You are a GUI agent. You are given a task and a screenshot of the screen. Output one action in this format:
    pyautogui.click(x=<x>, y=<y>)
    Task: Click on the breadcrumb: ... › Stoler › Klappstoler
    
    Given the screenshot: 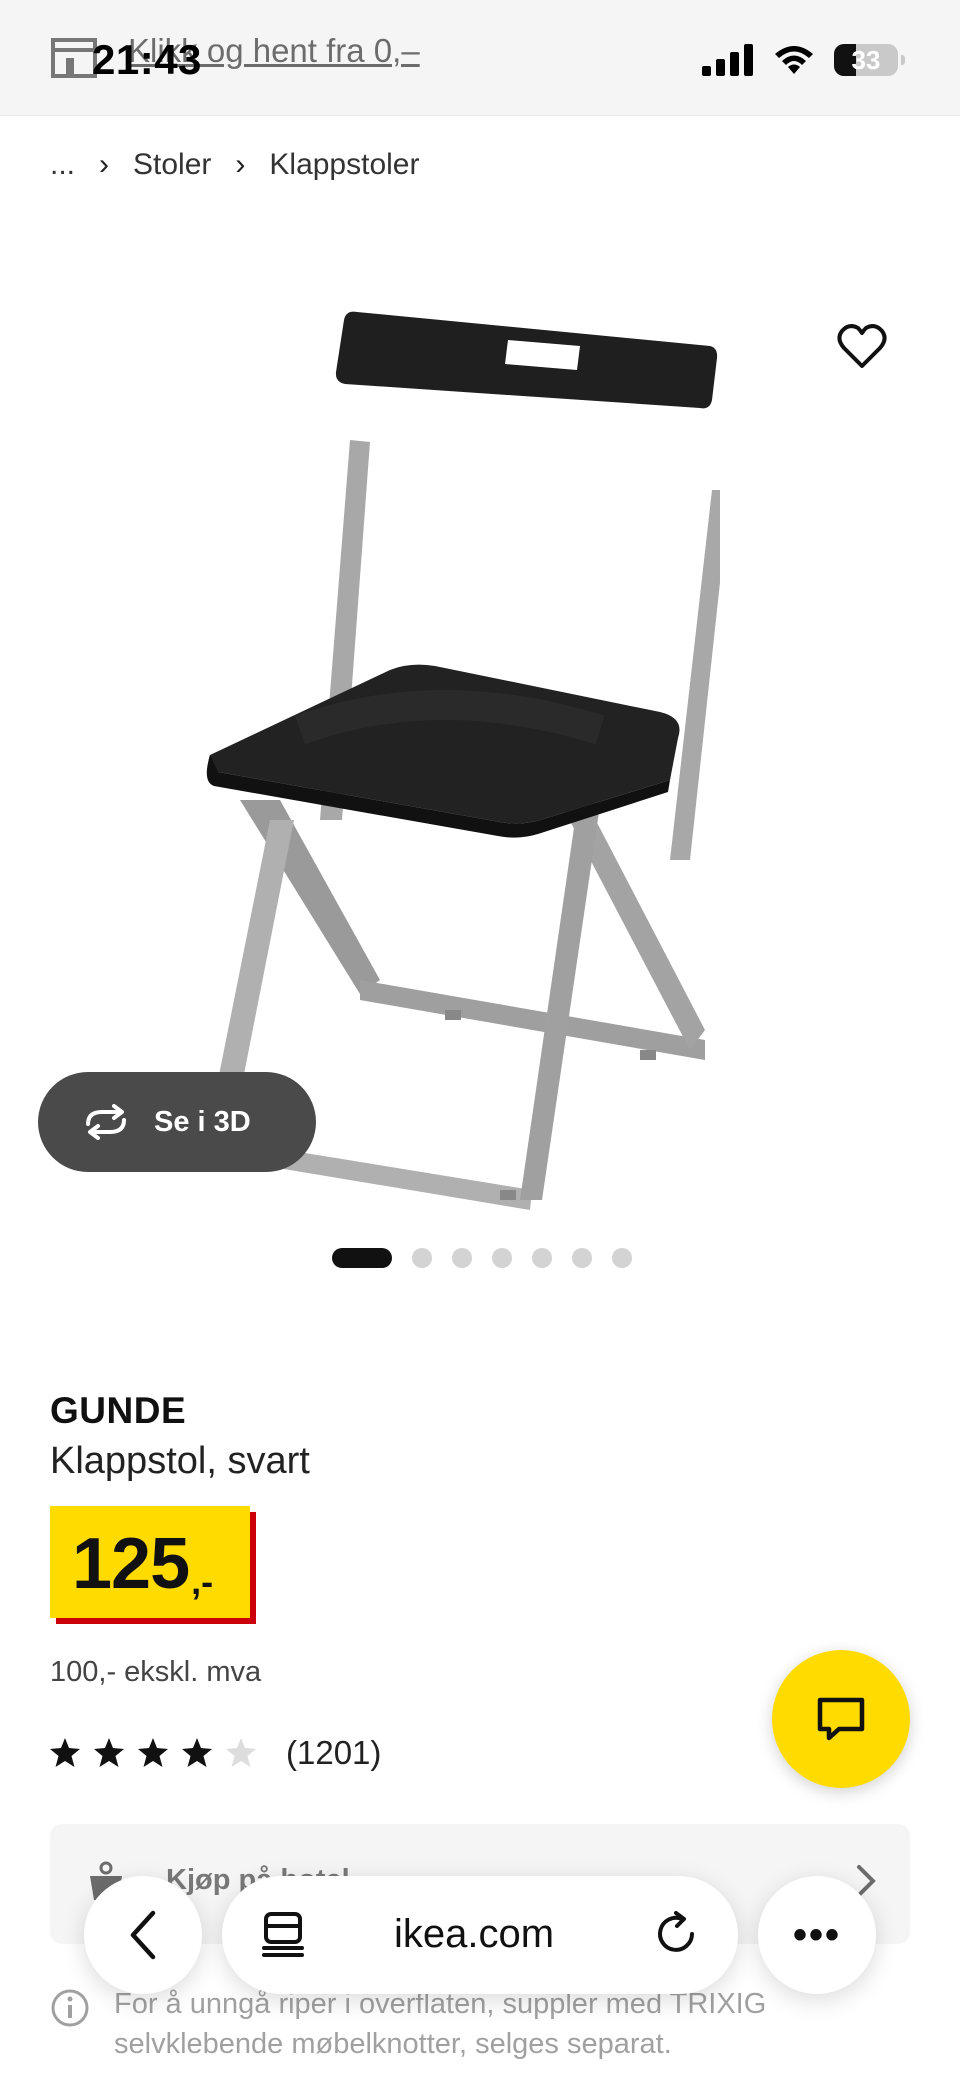 What is the action you would take?
    pyautogui.click(x=234, y=165)
    